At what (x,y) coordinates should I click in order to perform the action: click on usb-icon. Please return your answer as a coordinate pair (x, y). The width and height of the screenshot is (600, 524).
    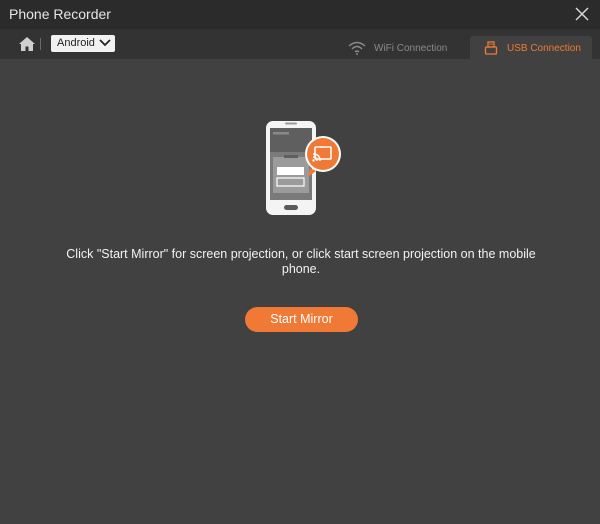
    Looking at the image, I should click on (491, 48).